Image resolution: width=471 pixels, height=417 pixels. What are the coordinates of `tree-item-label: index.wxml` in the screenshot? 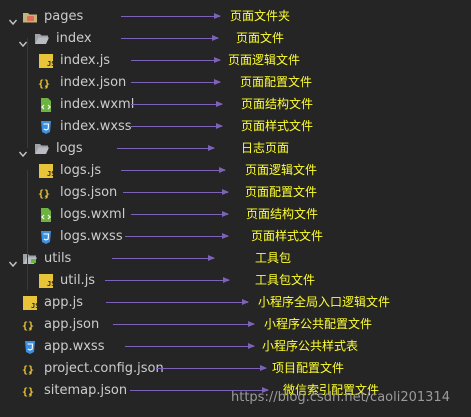 It's located at (97, 104).